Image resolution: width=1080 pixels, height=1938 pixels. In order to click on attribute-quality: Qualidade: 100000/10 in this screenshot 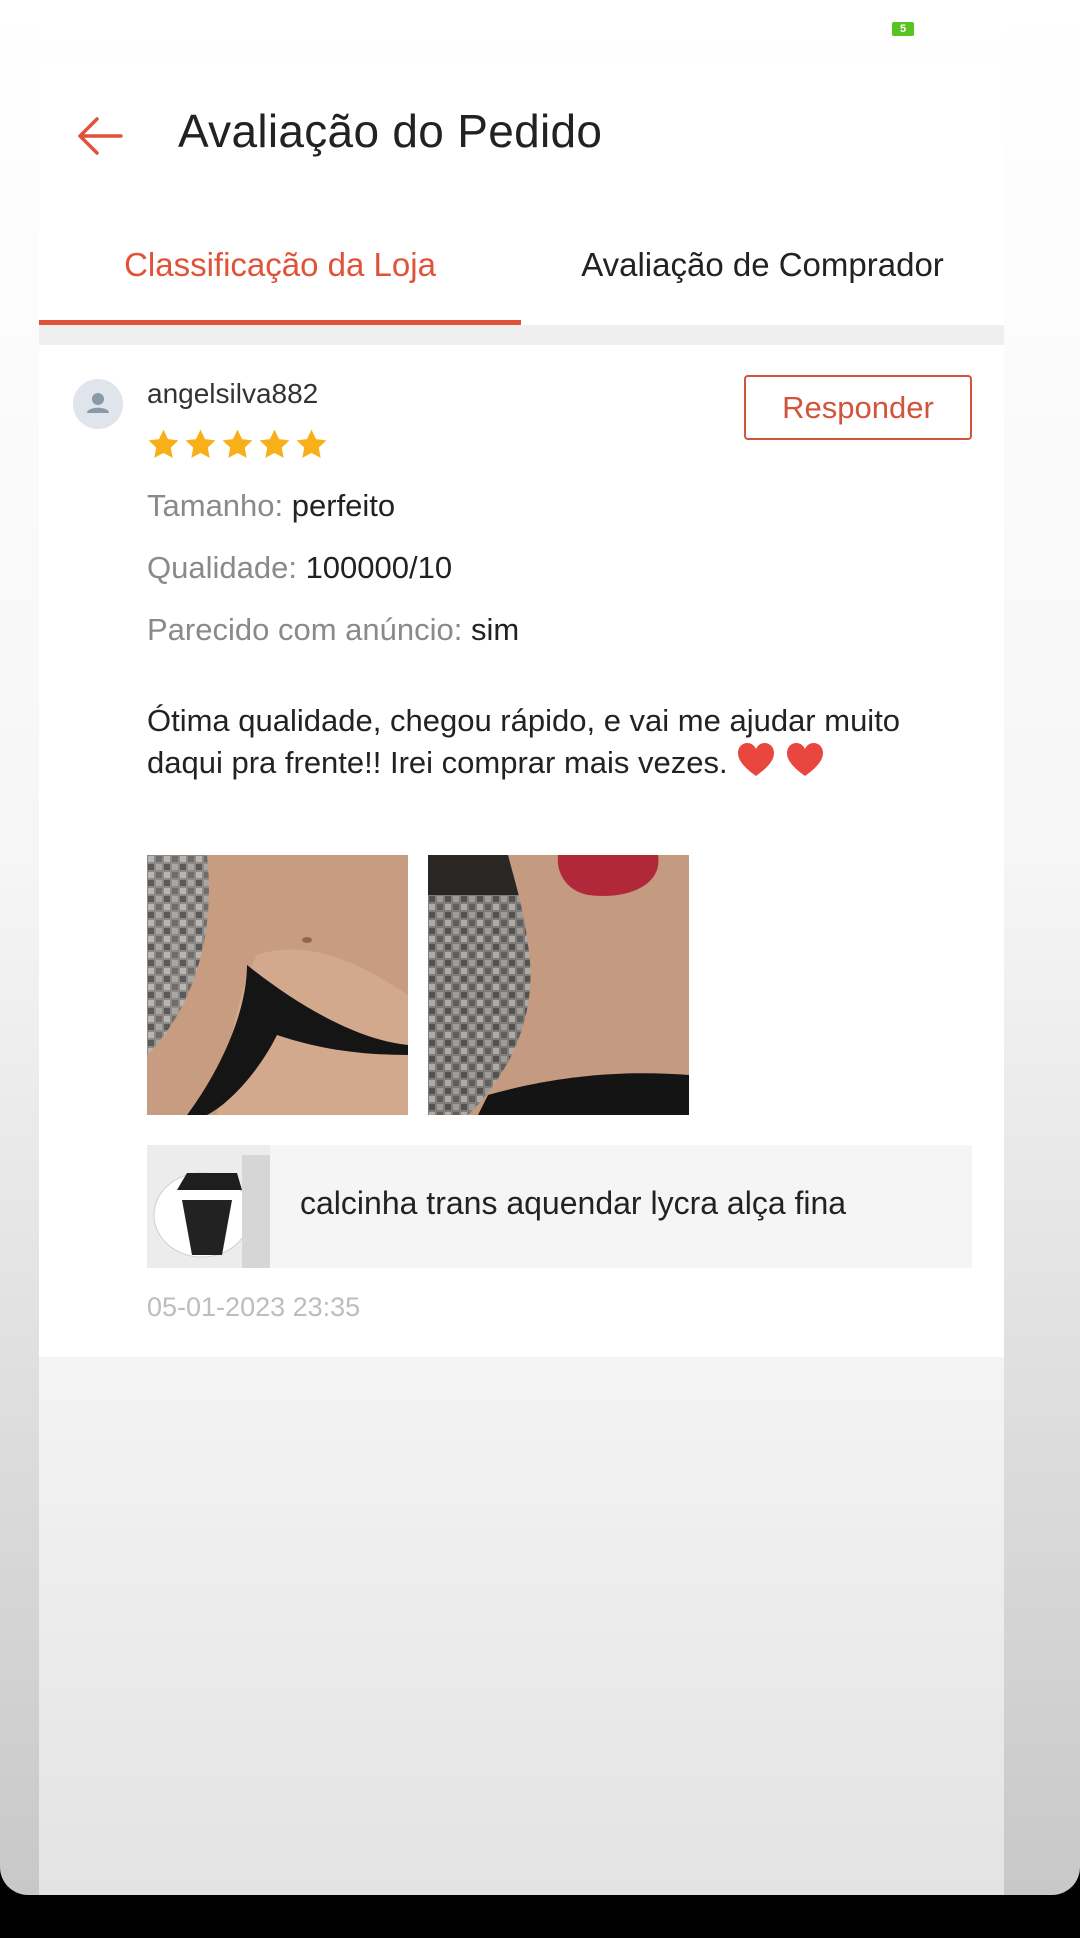, I will do `click(299, 568)`.